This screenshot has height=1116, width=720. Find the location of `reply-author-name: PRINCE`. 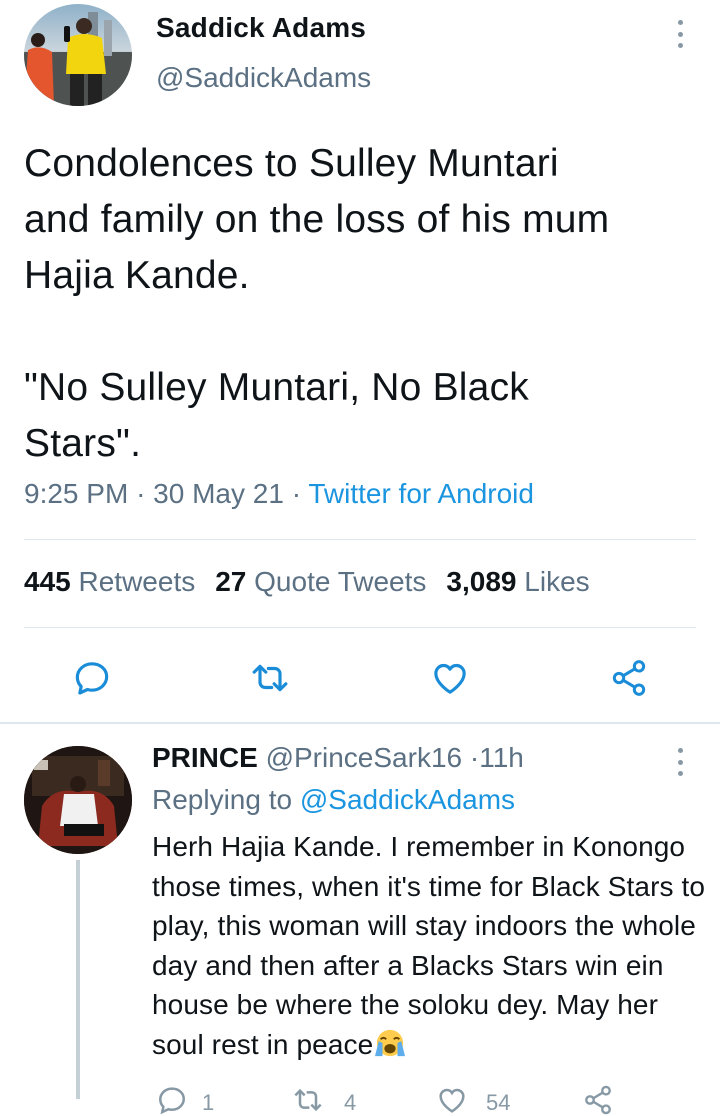

reply-author-name: PRINCE is located at coordinates (205, 757).